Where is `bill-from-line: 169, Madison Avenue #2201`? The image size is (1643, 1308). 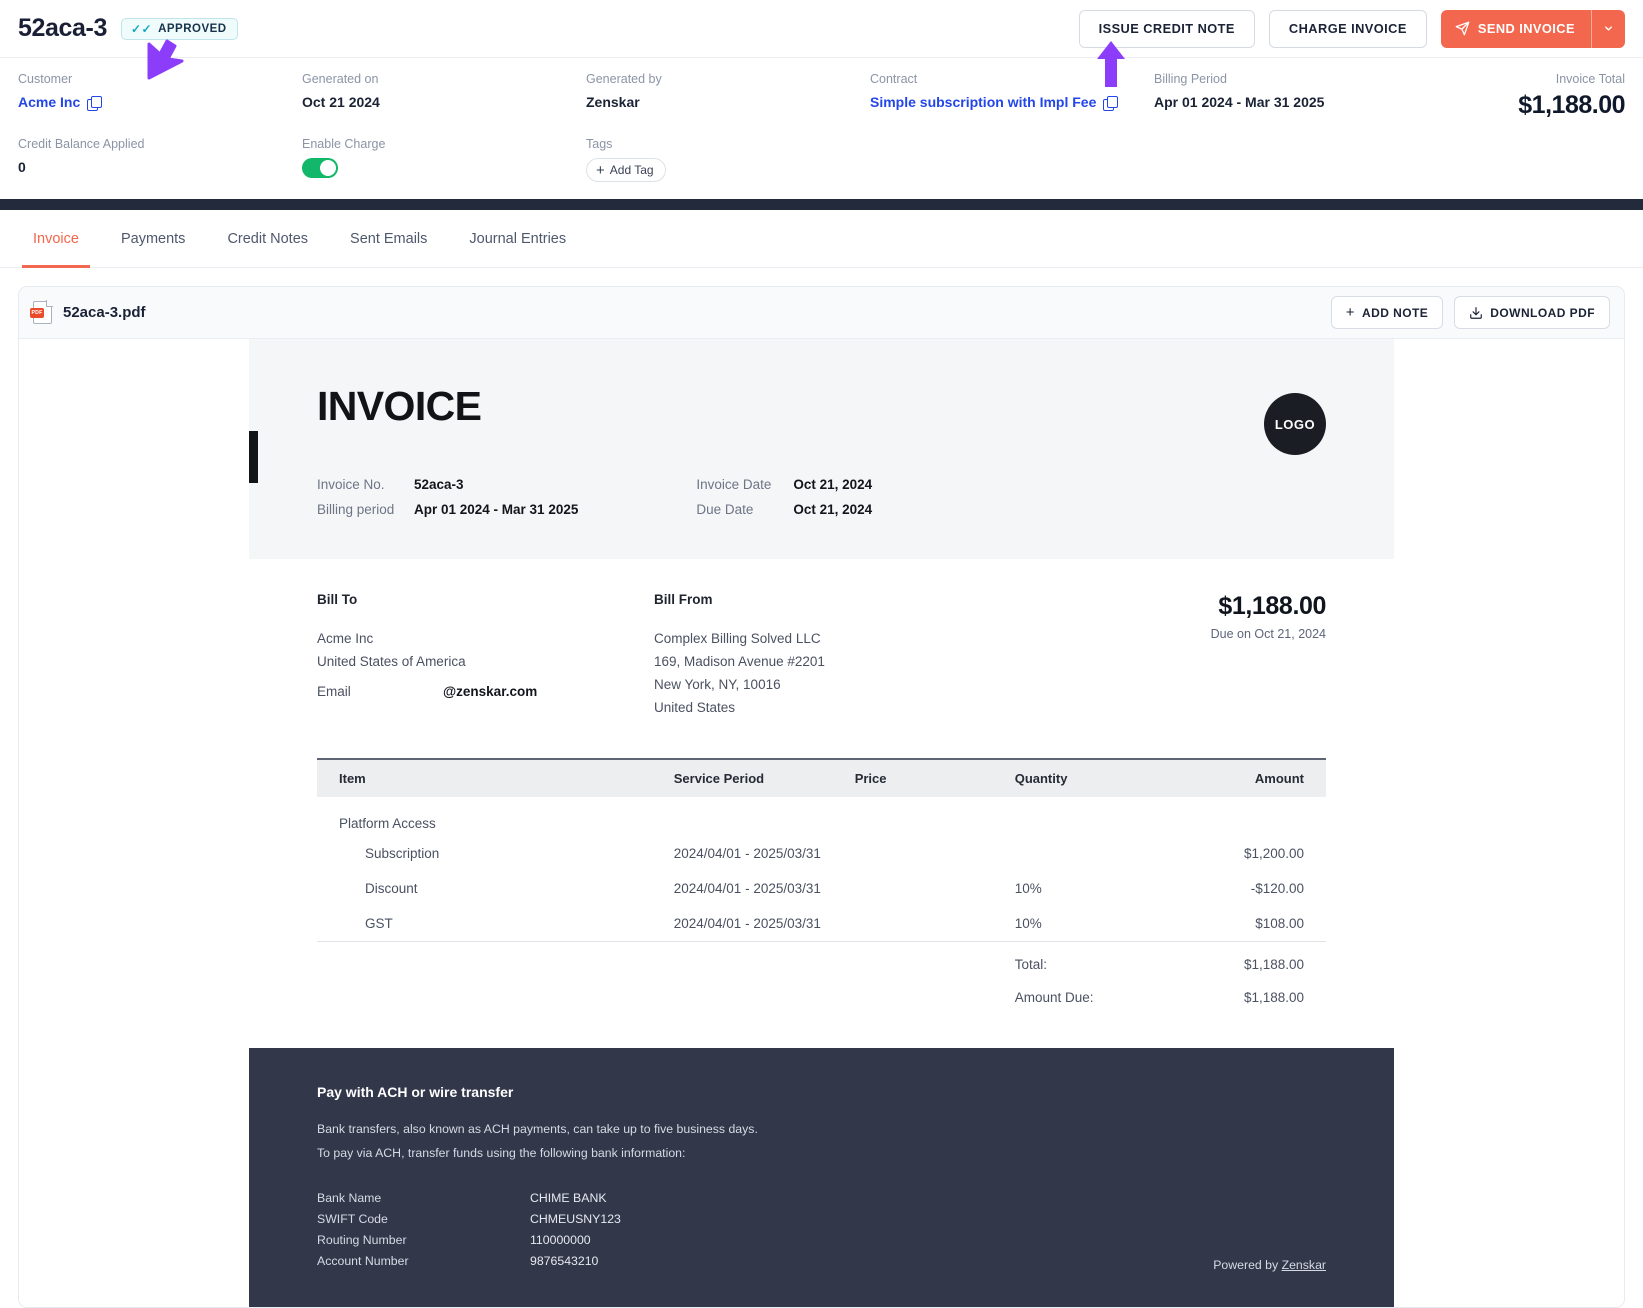
bill-from-line: 169, Madison Avenue #2201 is located at coordinates (739, 661).